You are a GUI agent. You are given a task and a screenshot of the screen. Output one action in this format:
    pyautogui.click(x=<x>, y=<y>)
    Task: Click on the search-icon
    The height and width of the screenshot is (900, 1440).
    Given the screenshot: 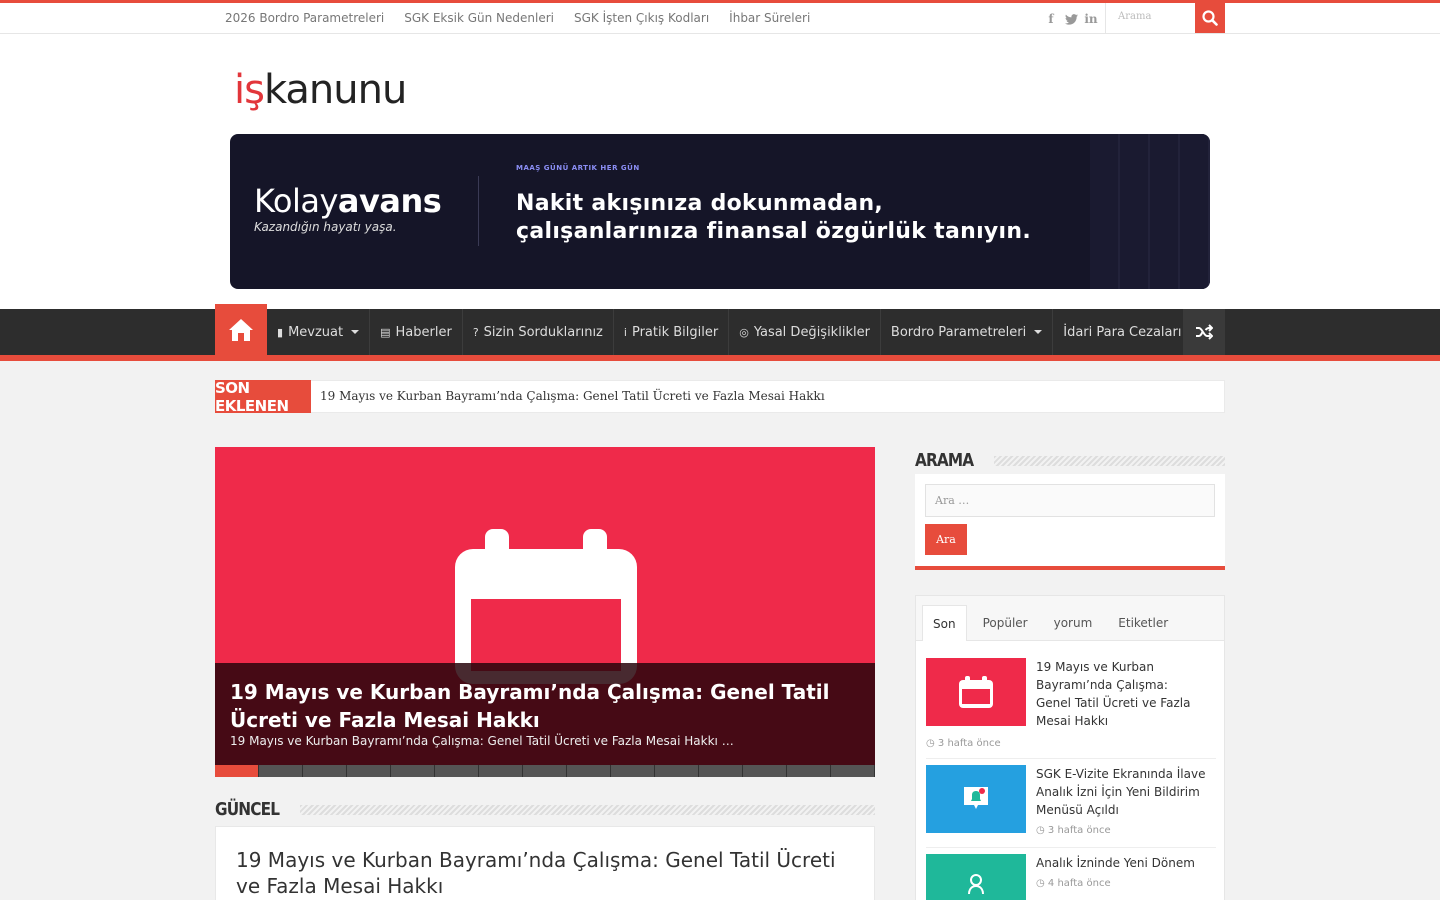 What is the action you would take?
    pyautogui.click(x=1210, y=18)
    